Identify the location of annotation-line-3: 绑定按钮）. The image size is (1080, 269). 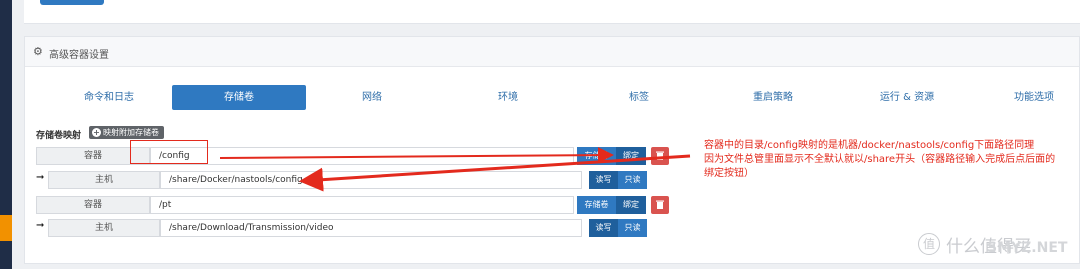
(729, 173).